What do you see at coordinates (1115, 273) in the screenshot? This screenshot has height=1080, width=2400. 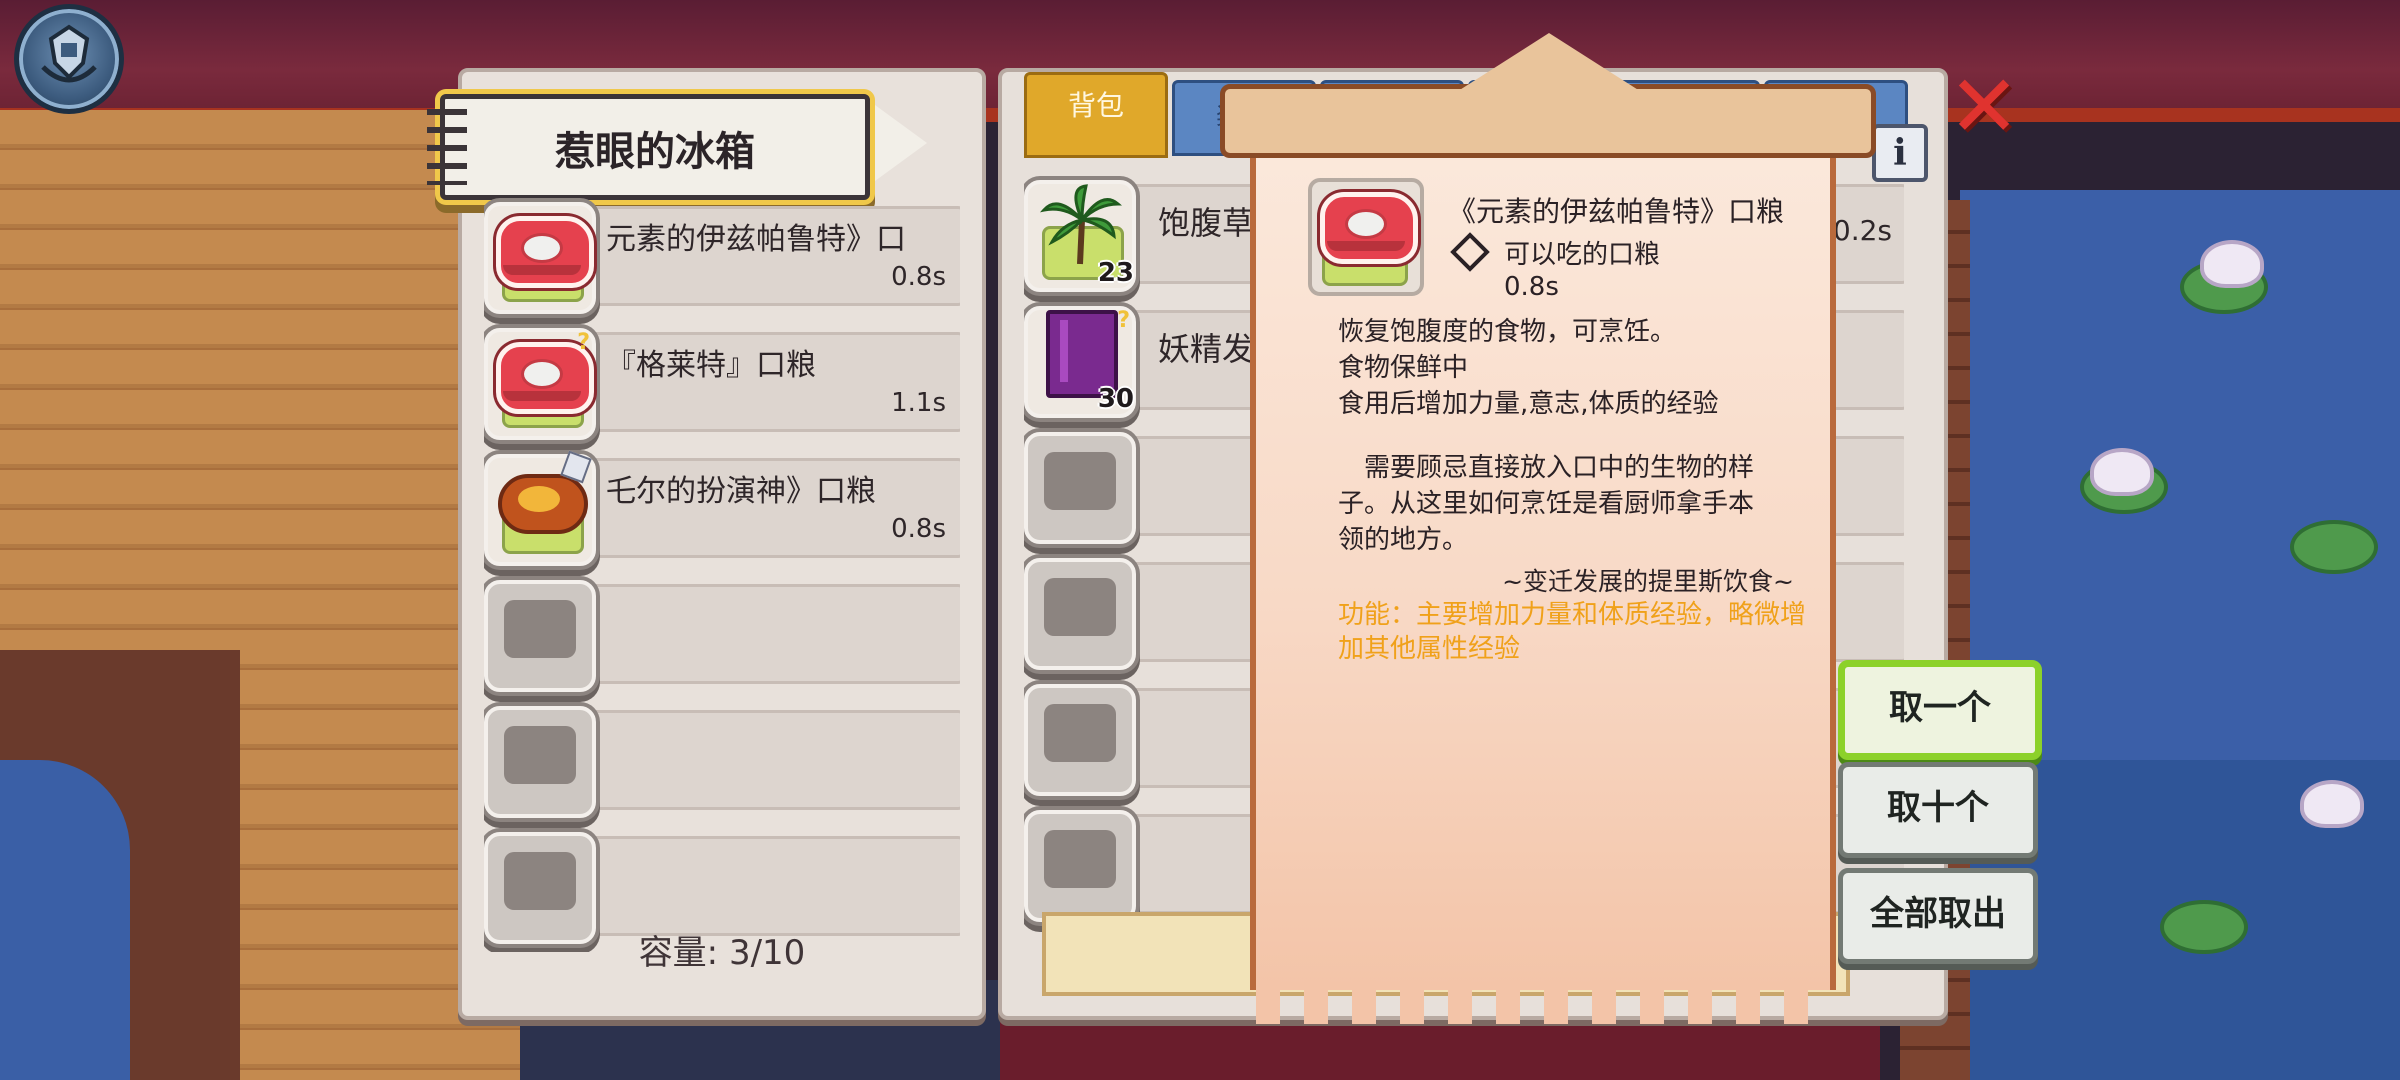 I see `item-count: 23` at bounding box center [1115, 273].